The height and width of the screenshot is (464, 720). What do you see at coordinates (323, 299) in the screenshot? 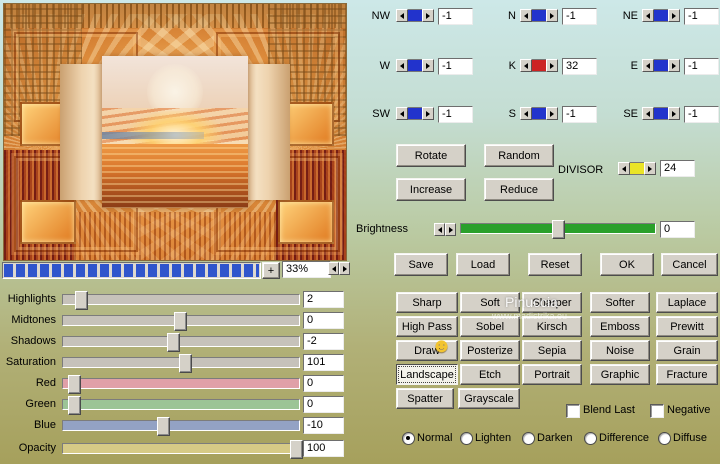
I see `slider-value-highlights: 2` at bounding box center [323, 299].